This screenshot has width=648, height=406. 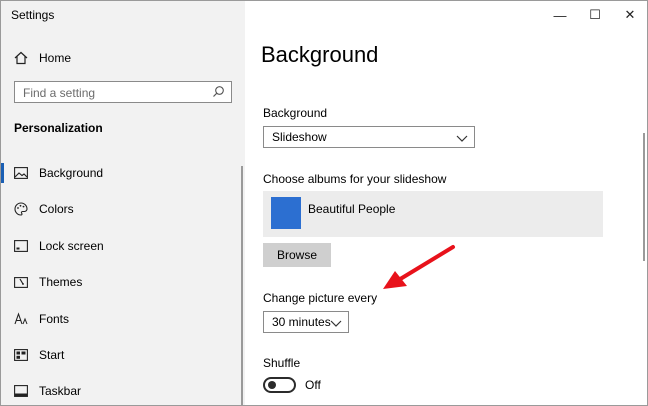 What do you see at coordinates (301, 322) in the screenshot?
I see `interval-value: 30 minutes` at bounding box center [301, 322].